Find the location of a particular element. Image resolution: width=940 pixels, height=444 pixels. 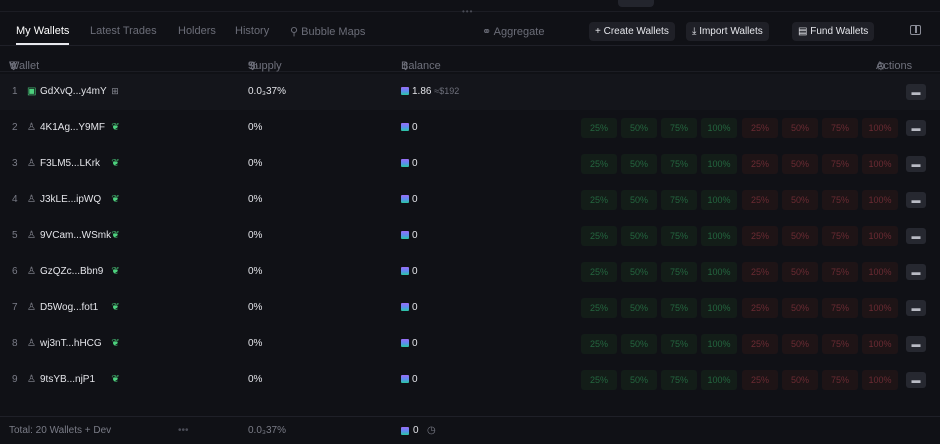

fund-wallets-button: ▤ Fund Wallets is located at coordinates (833, 31).